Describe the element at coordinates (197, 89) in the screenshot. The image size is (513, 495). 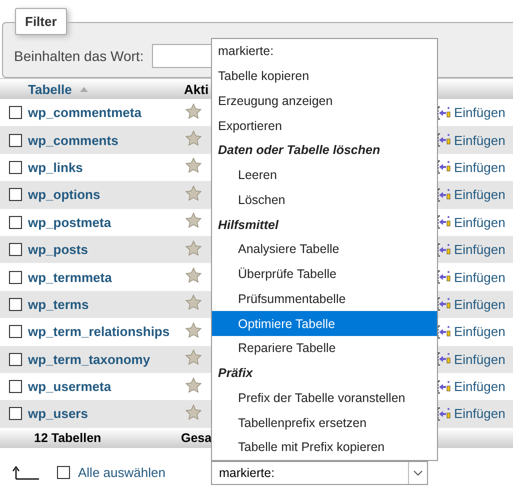
I see `column-header: Akti` at that location.